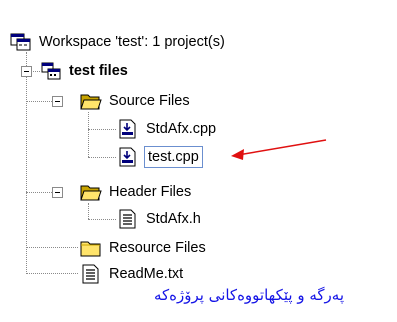  I want to click on annotation-caption: پەرگە و پێکهاتووەکانی پرۆژەکە, so click(248, 295).